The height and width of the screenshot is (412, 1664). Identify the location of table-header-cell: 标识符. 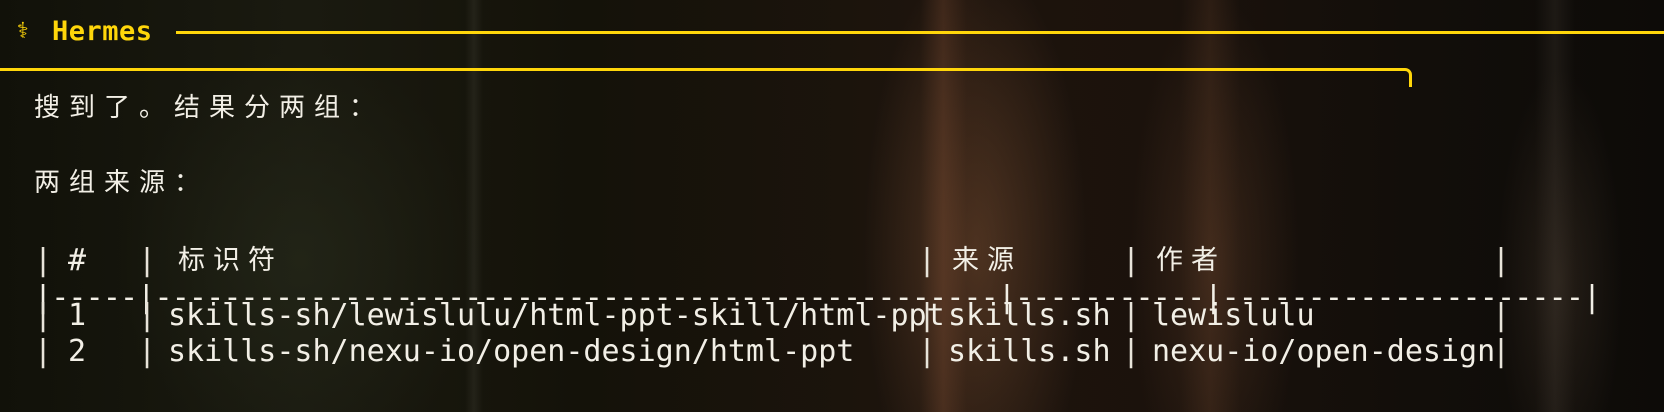
(230, 260).